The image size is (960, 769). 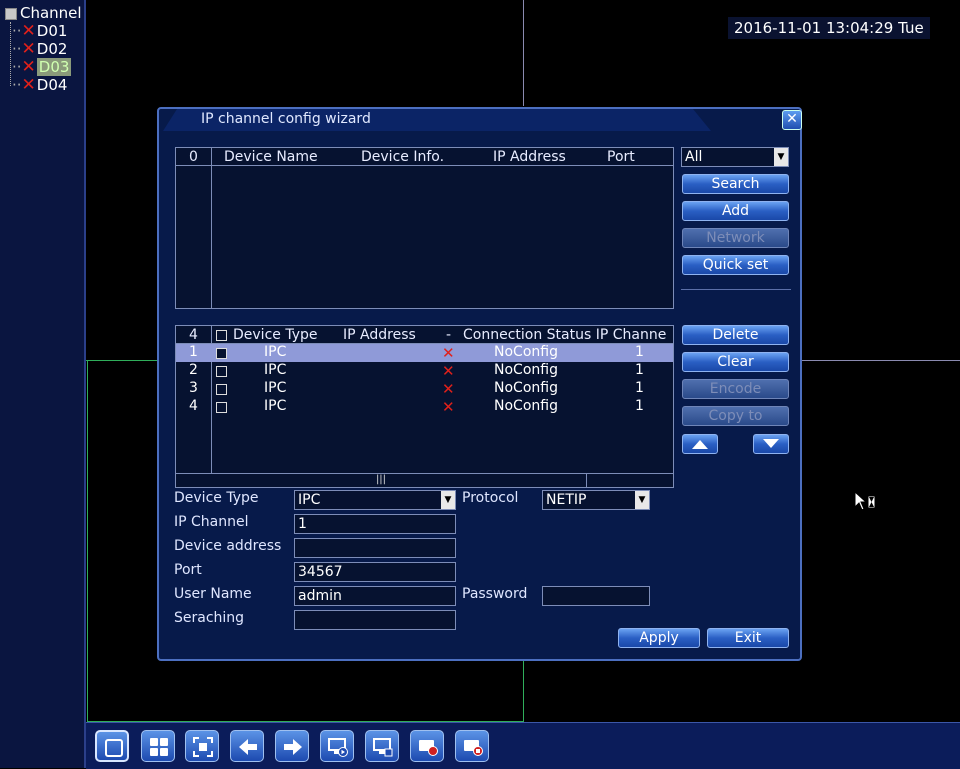 What do you see at coordinates (792, 120) in the screenshot?
I see `close-button: ✕` at bounding box center [792, 120].